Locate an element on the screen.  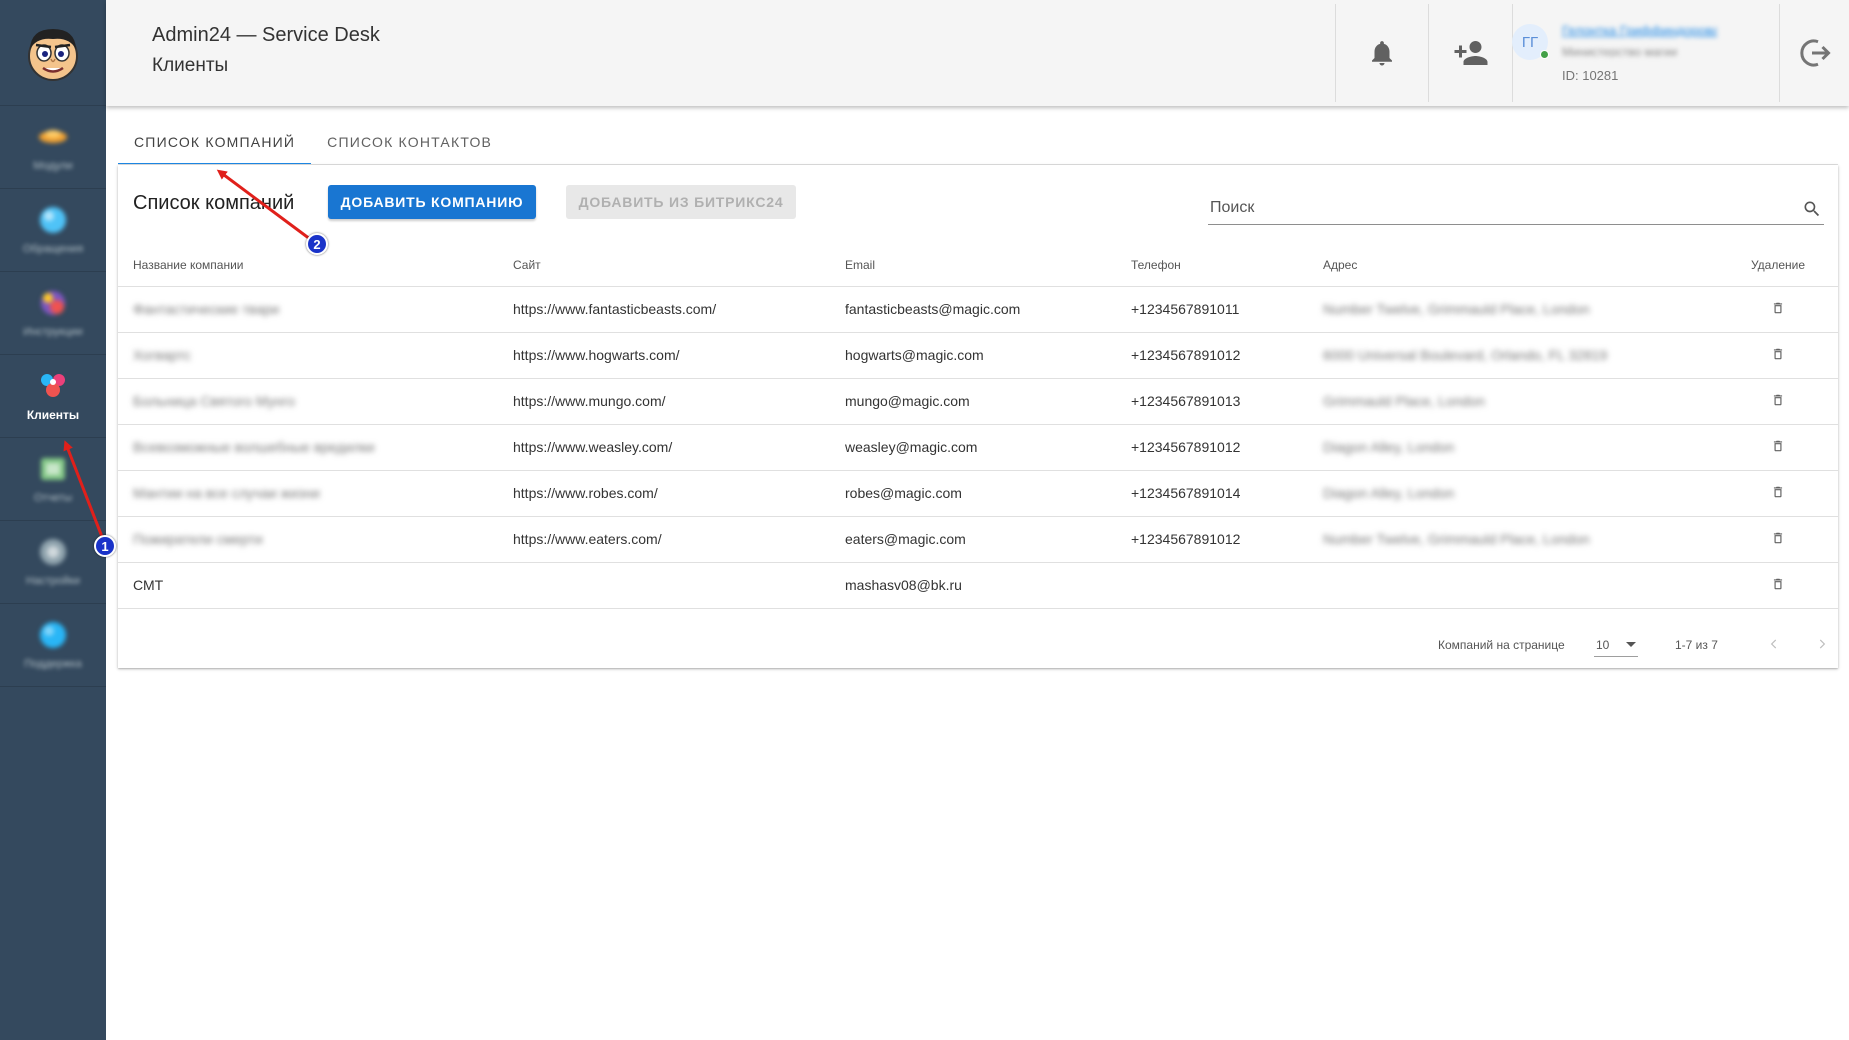
company-name-cell: Мантии на все случаи жизни is located at coordinates (308, 493).